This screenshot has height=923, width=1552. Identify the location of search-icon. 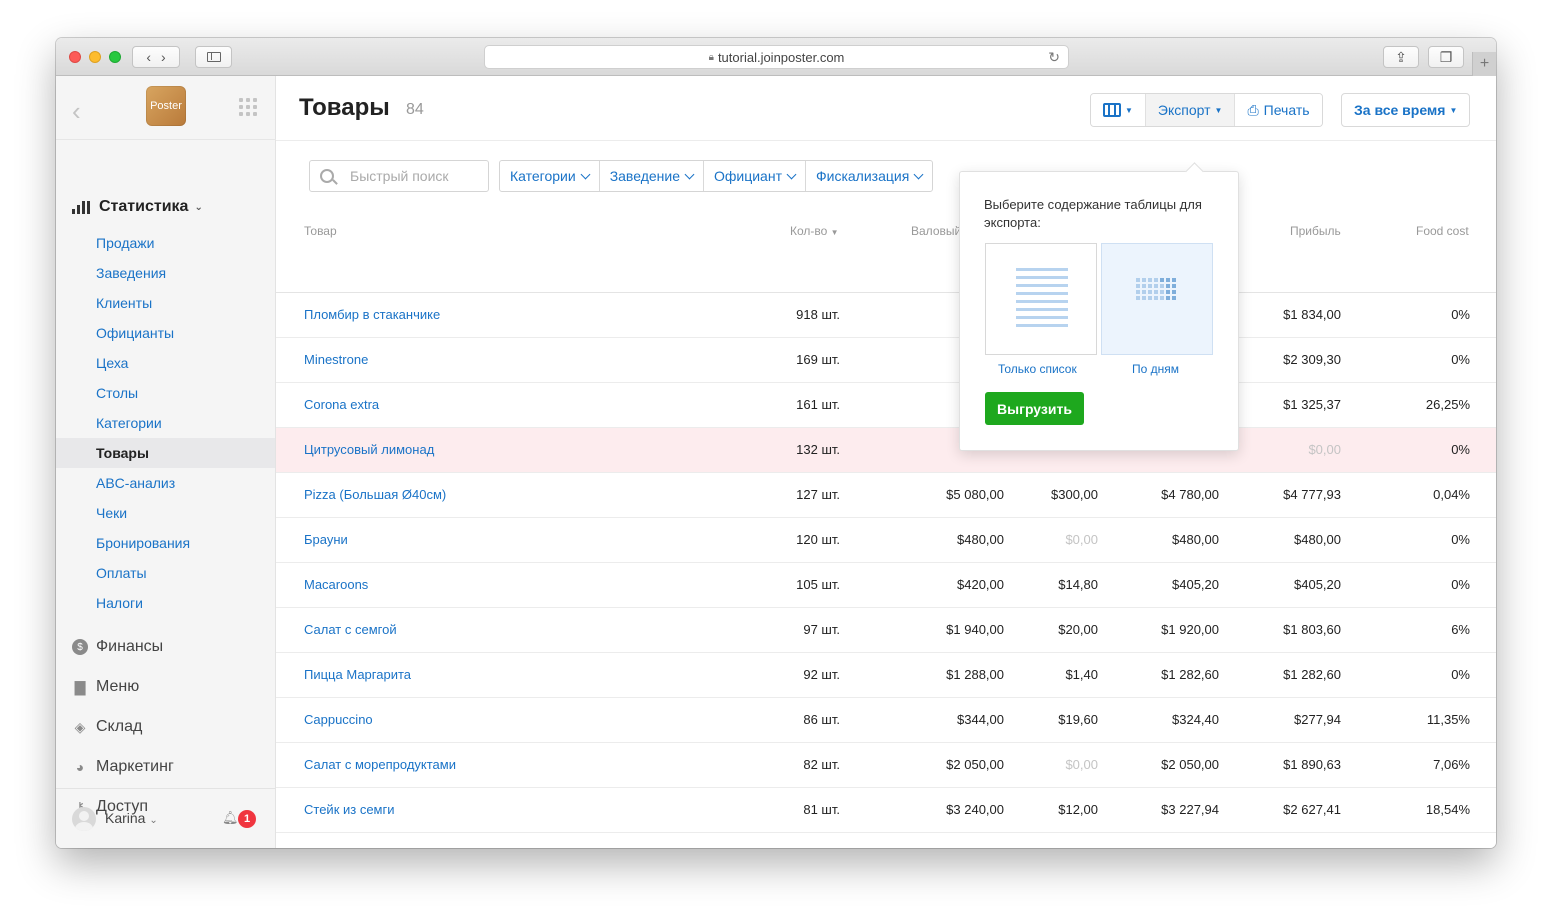
(327, 176).